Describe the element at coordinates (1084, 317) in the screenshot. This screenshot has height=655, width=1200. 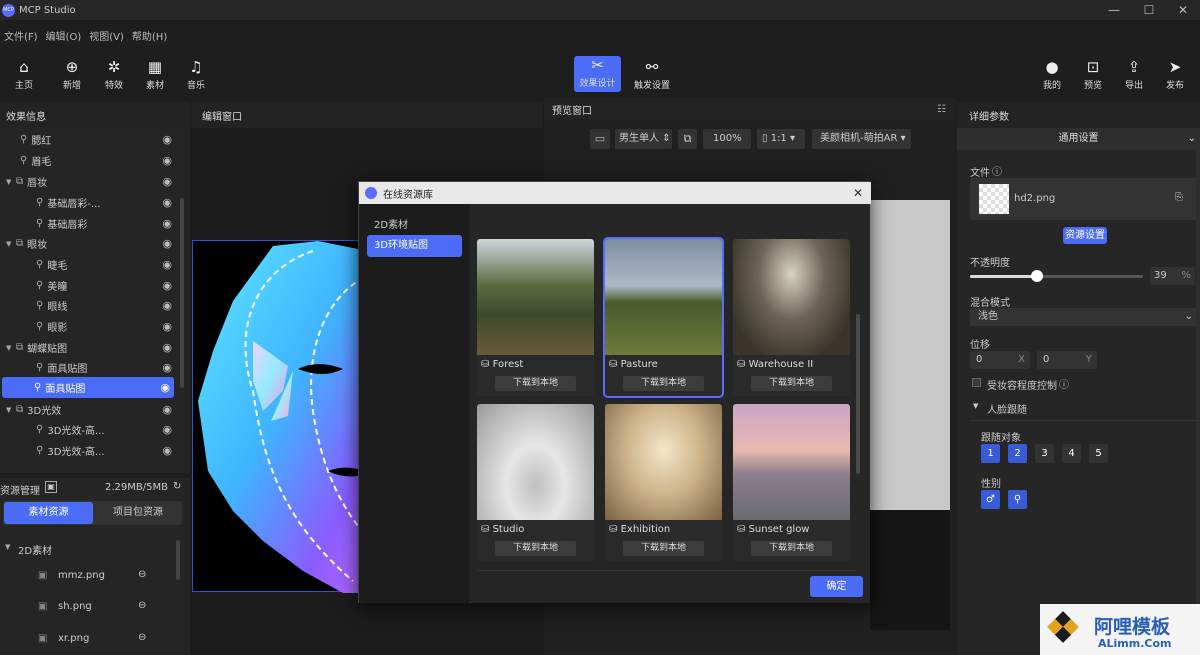
I see `blend-select: 浅色 ⌄` at that location.